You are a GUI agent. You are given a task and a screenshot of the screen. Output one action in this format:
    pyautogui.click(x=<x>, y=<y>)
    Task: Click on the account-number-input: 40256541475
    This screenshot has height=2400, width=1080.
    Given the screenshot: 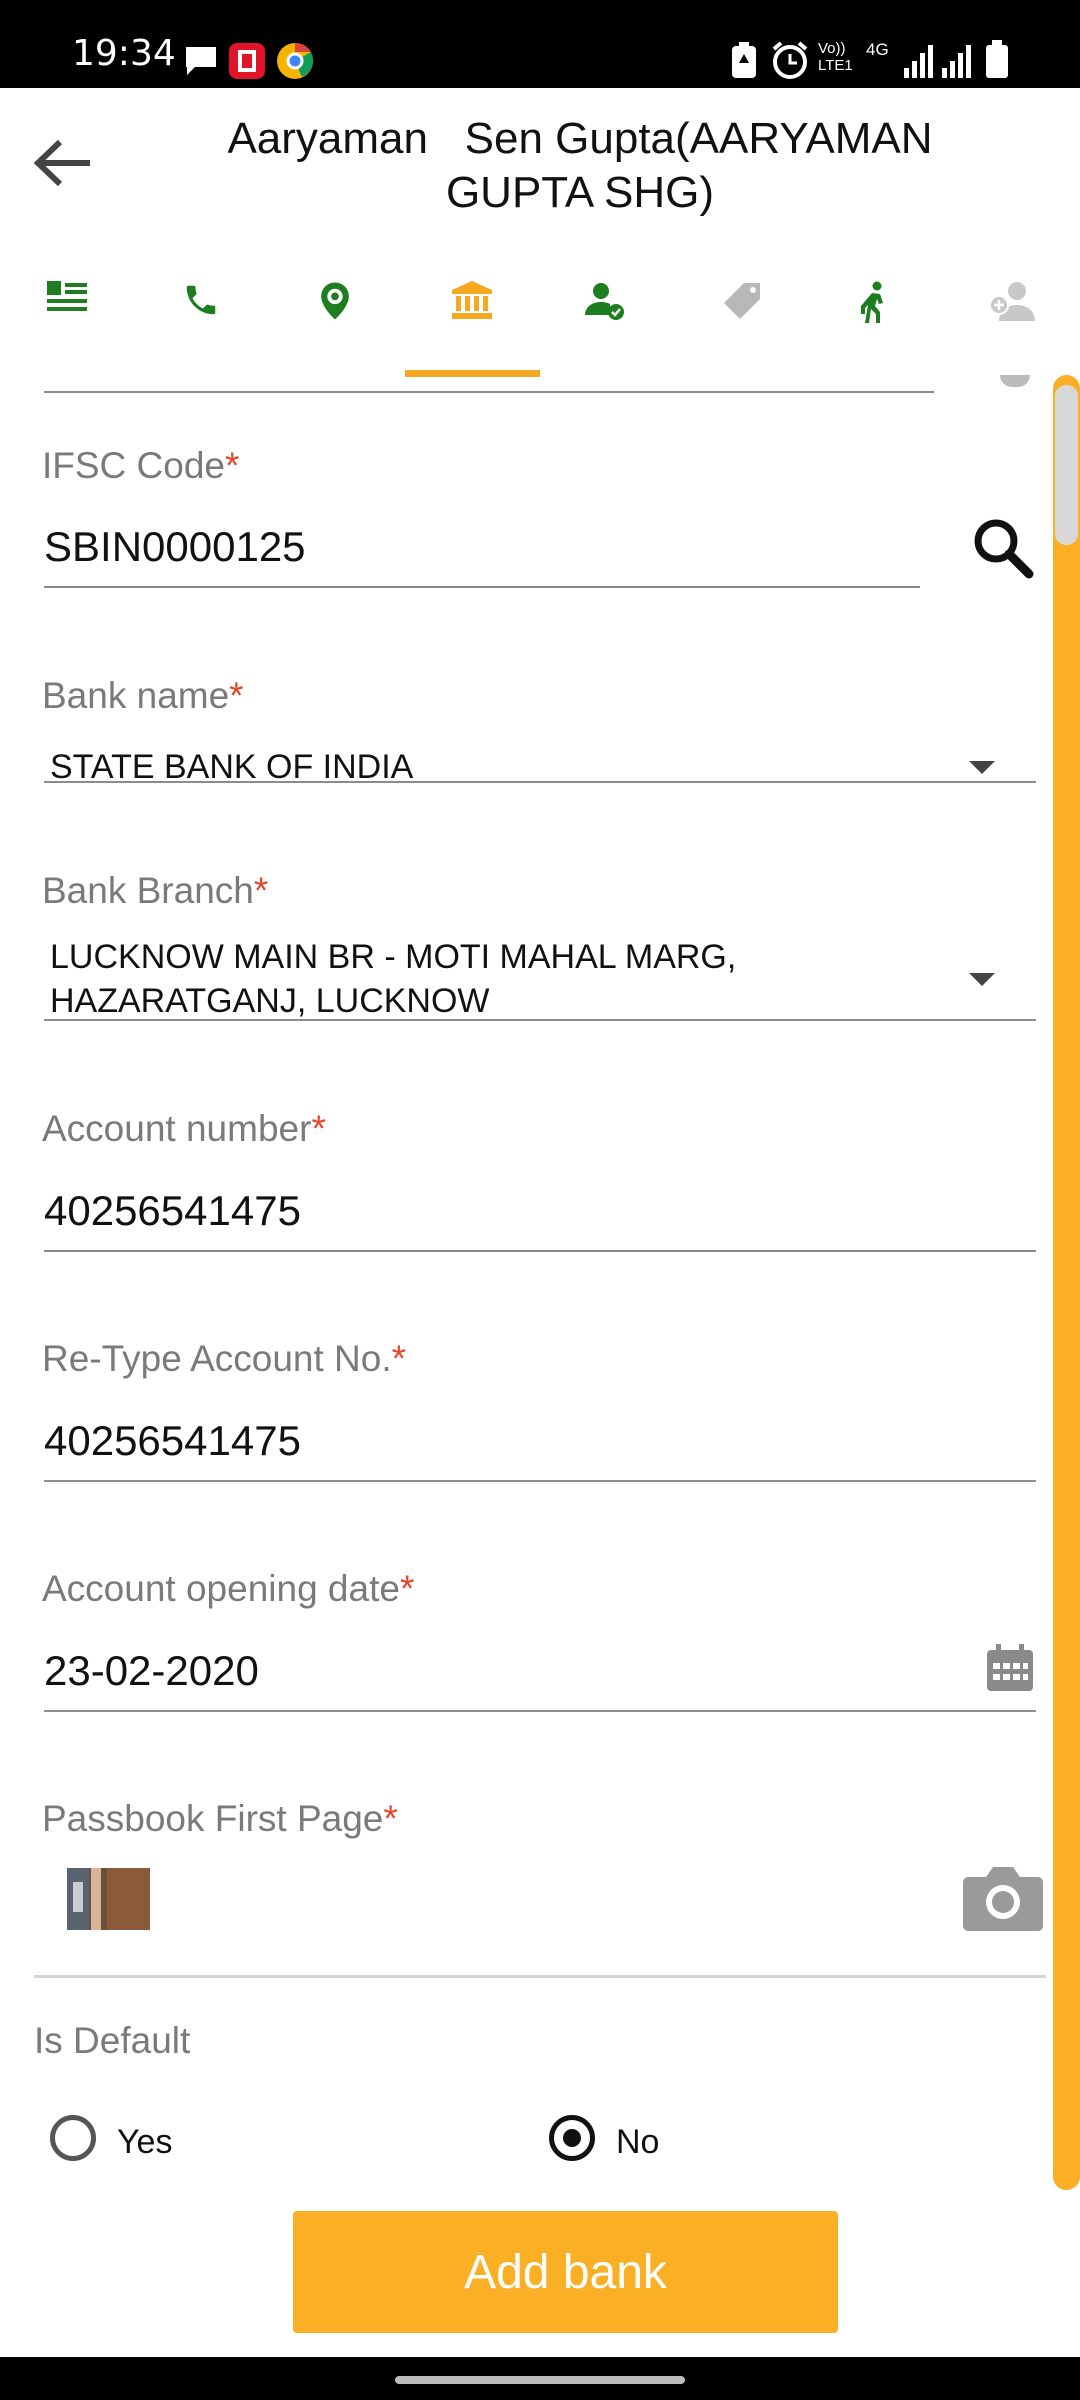 What is the action you would take?
    pyautogui.click(x=172, y=1211)
    